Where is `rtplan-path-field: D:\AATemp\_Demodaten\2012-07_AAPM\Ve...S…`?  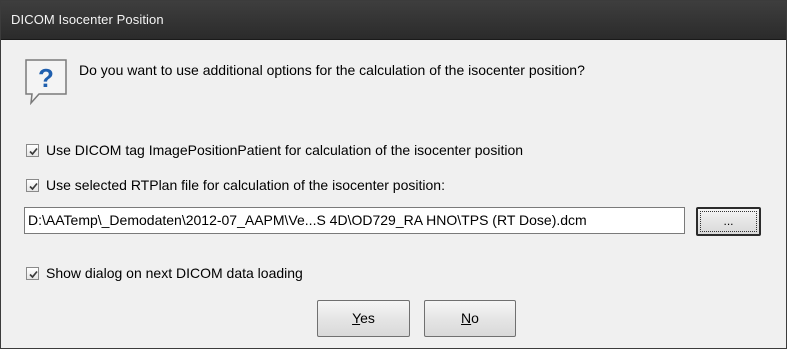
rtplan-path-field: D:\AATemp\_Demodaten\2012-07_AAPM\Ve...S… is located at coordinates (354, 220).